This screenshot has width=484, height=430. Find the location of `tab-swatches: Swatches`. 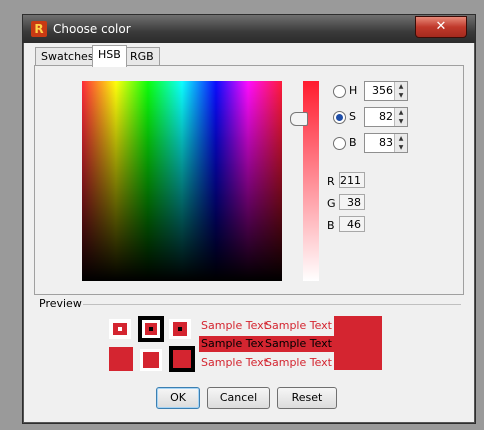

tab-swatches: Swatches is located at coordinates (67, 56).